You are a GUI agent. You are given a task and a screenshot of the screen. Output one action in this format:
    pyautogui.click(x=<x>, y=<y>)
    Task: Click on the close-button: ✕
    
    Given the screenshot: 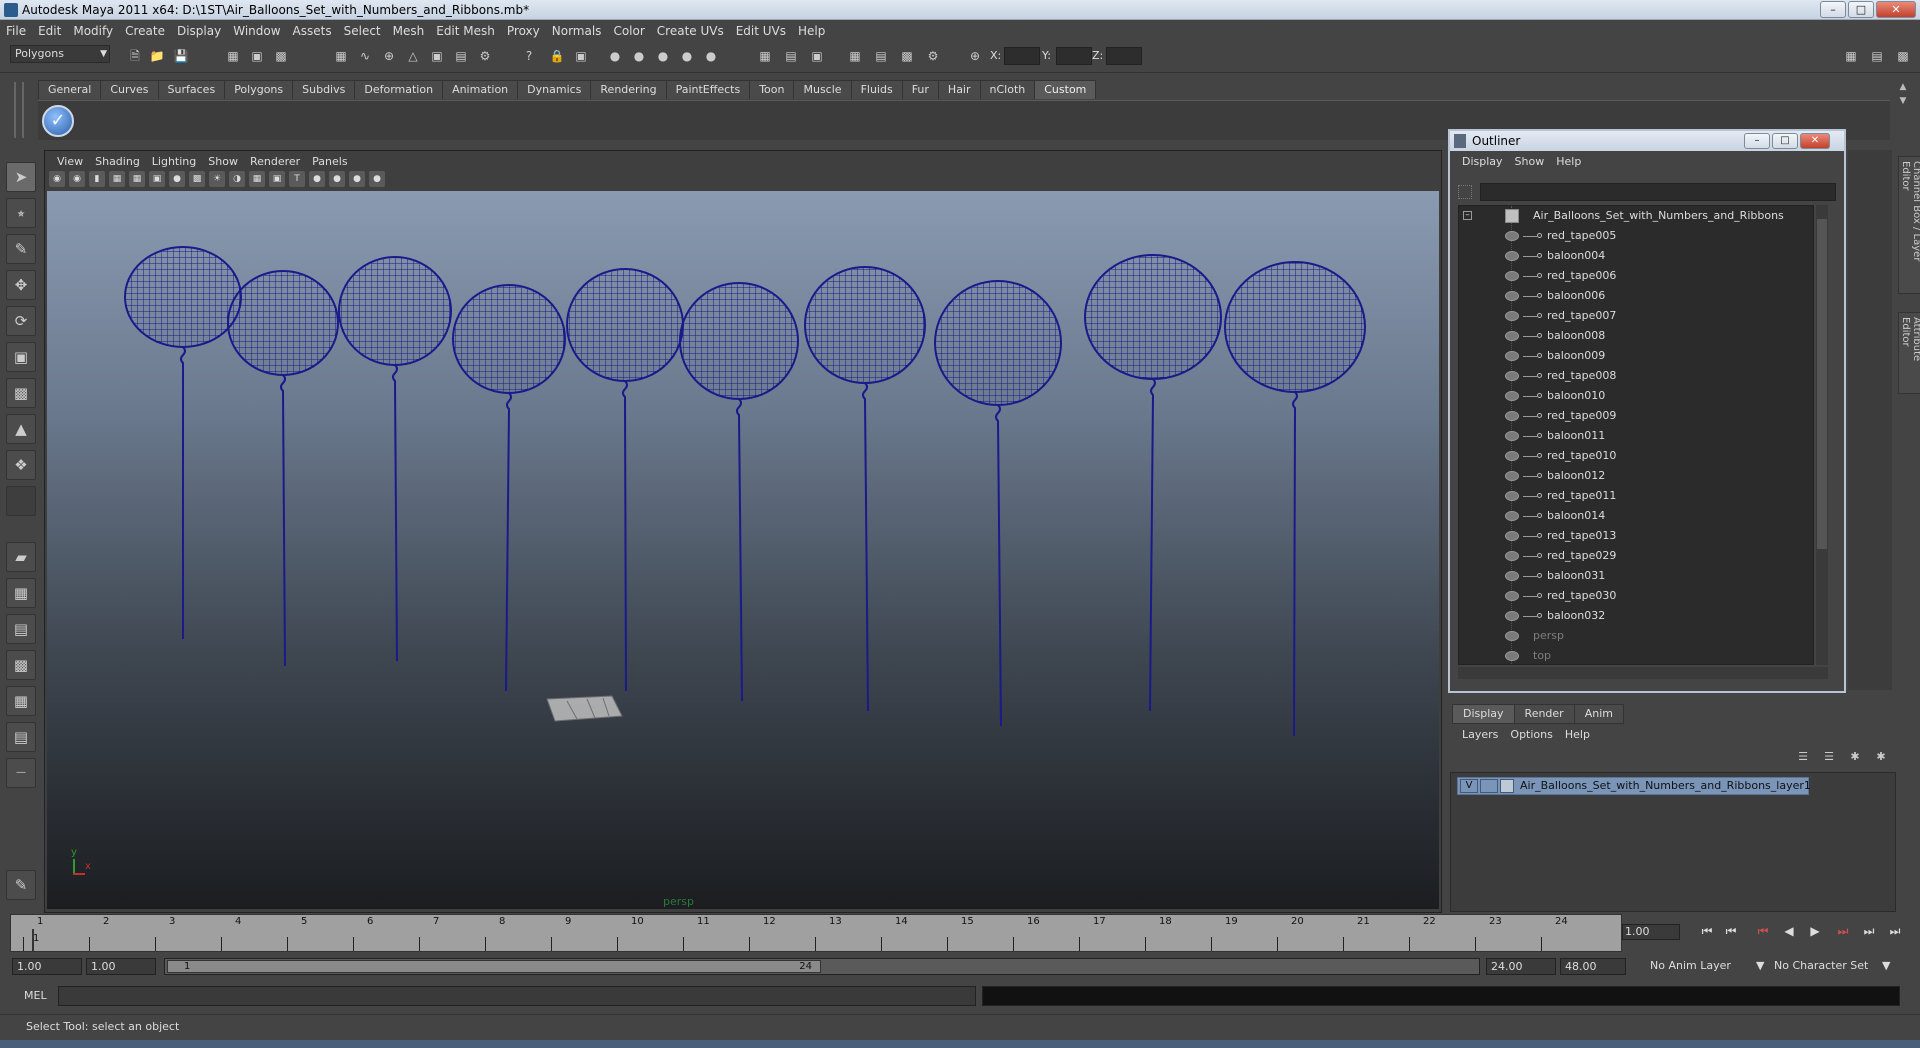 What is the action you would take?
    pyautogui.click(x=1896, y=9)
    